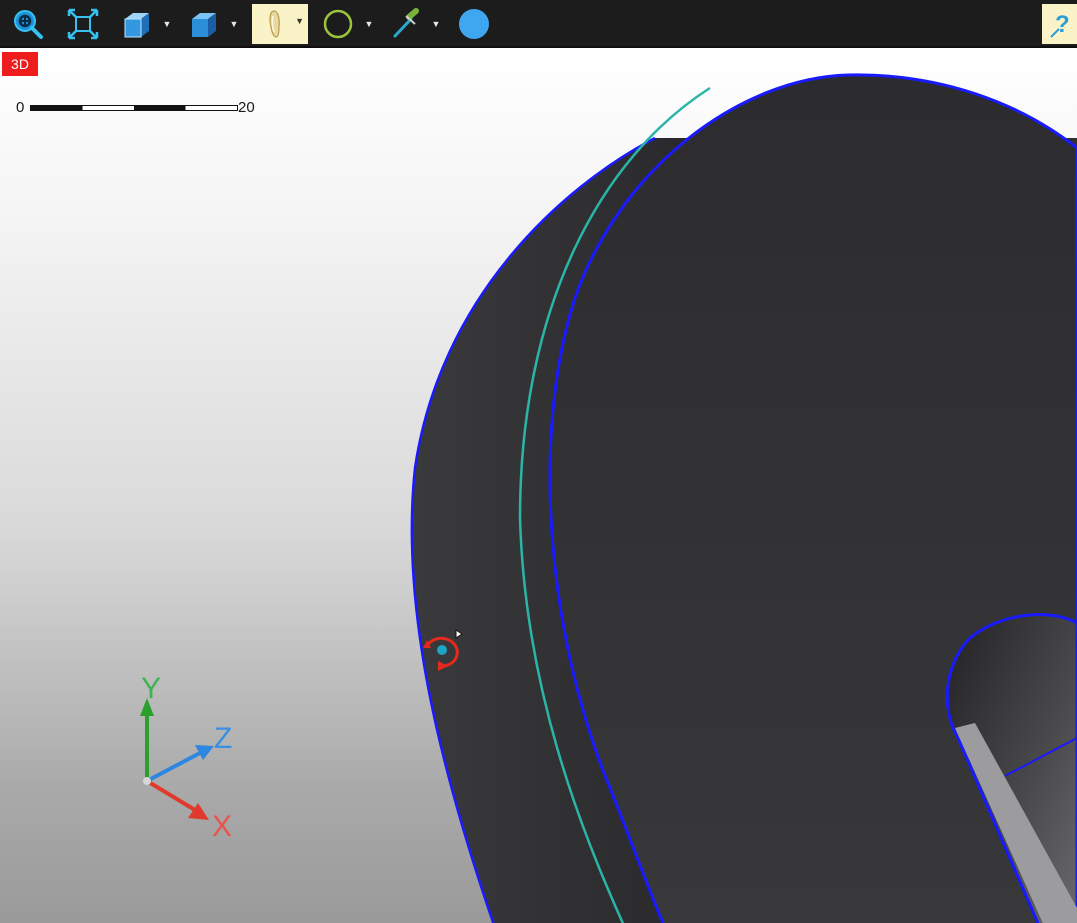 This screenshot has width=1077, height=923. I want to click on zoom-magnifier-icon, so click(28, 24).